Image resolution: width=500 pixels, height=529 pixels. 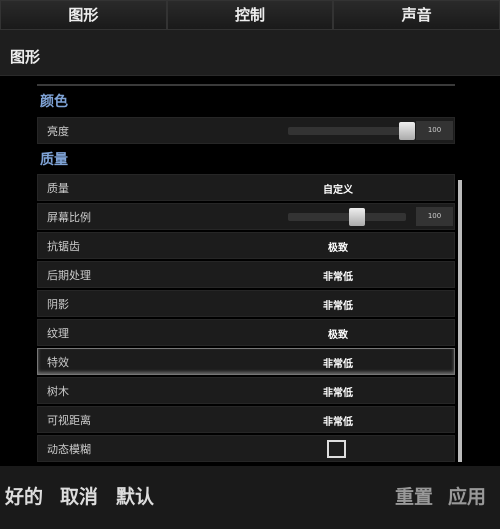 I want to click on setting-label: 屏幕比例, so click(x=69, y=217).